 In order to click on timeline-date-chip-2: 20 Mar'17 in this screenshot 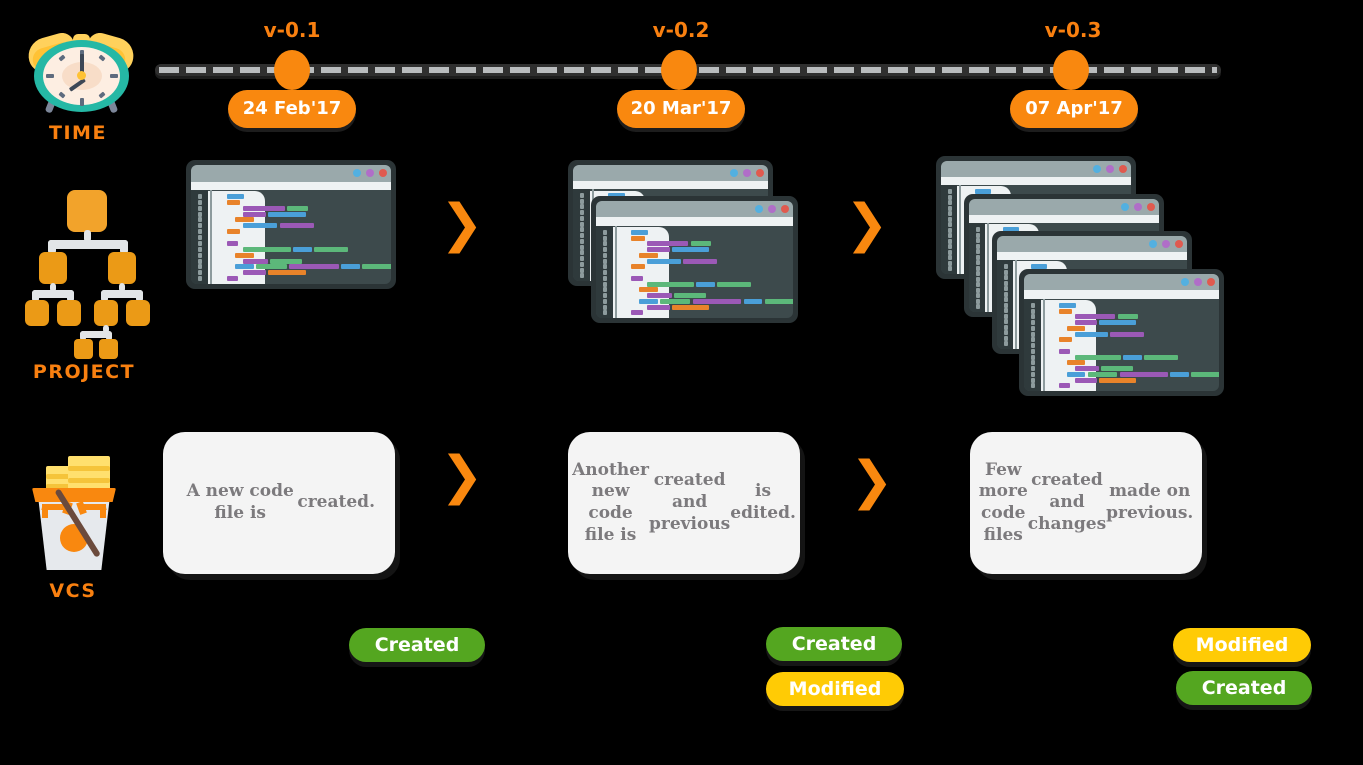, I will do `click(681, 109)`.